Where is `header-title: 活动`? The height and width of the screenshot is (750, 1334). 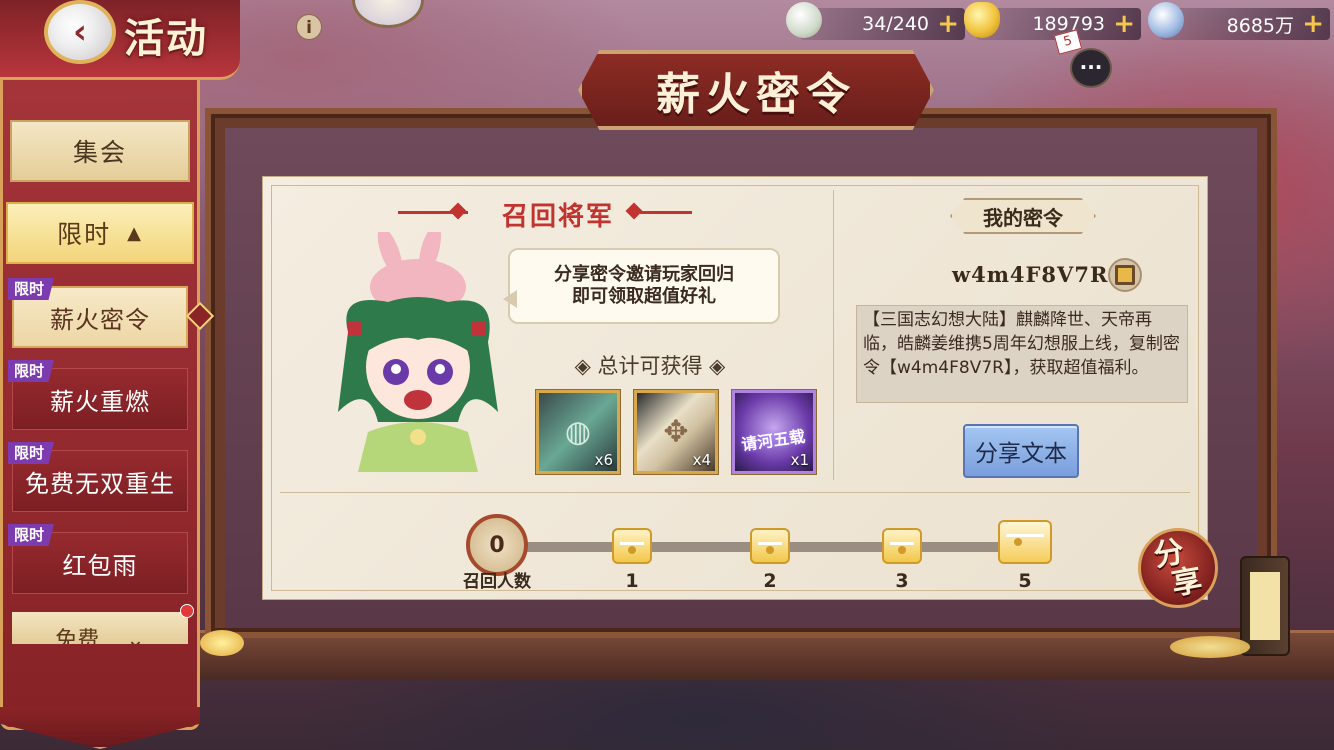 header-title: 活动 is located at coordinates (166, 38).